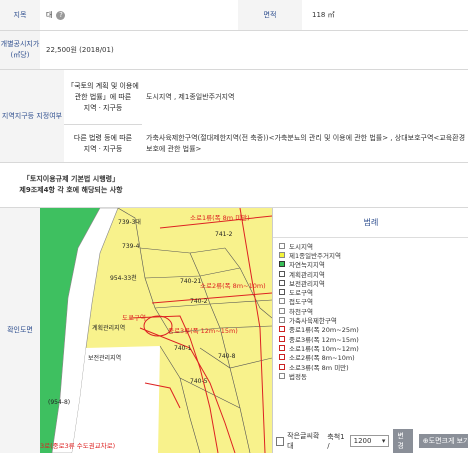 This screenshot has width=468, height=453. I want to click on area-label: 면적, so click(270, 15).